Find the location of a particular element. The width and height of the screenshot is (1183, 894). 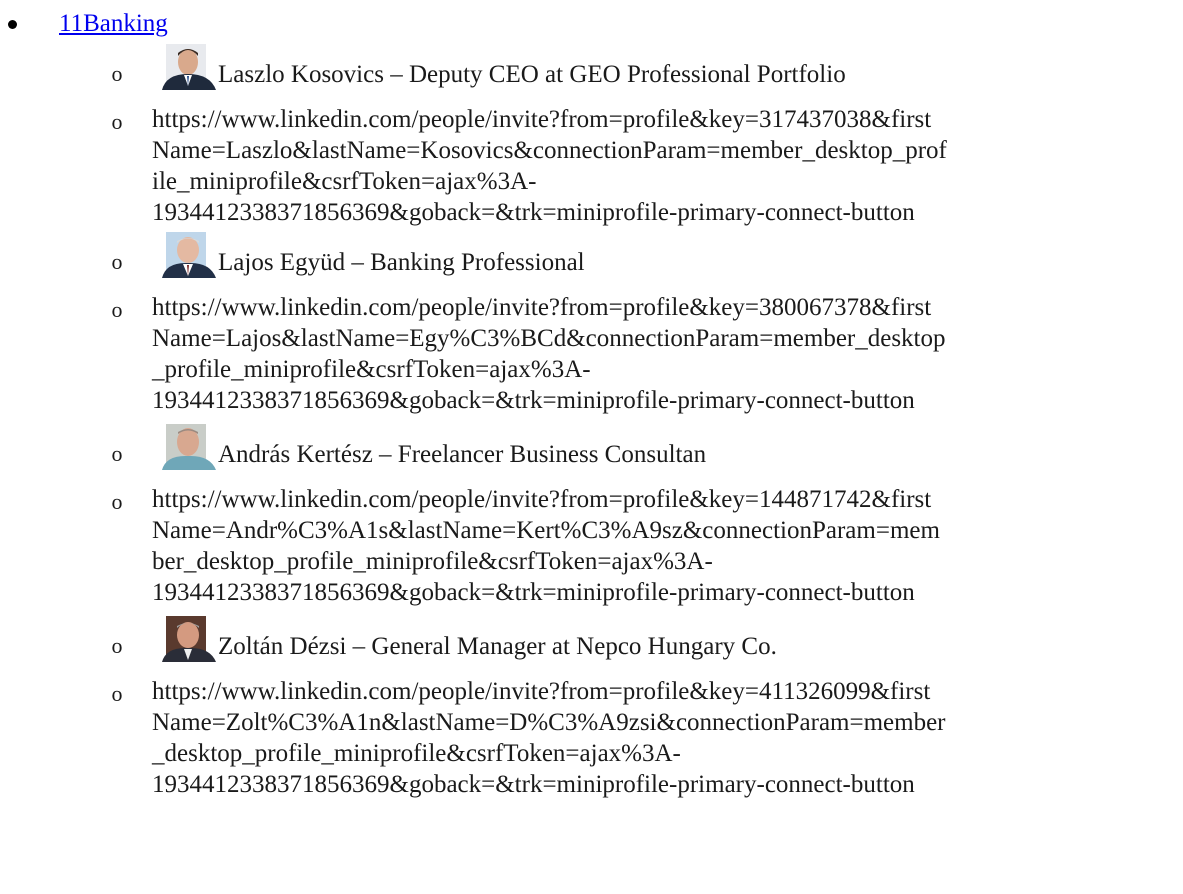

person-name-title: Lajos Együd – Banking Professional is located at coordinates (401, 262).